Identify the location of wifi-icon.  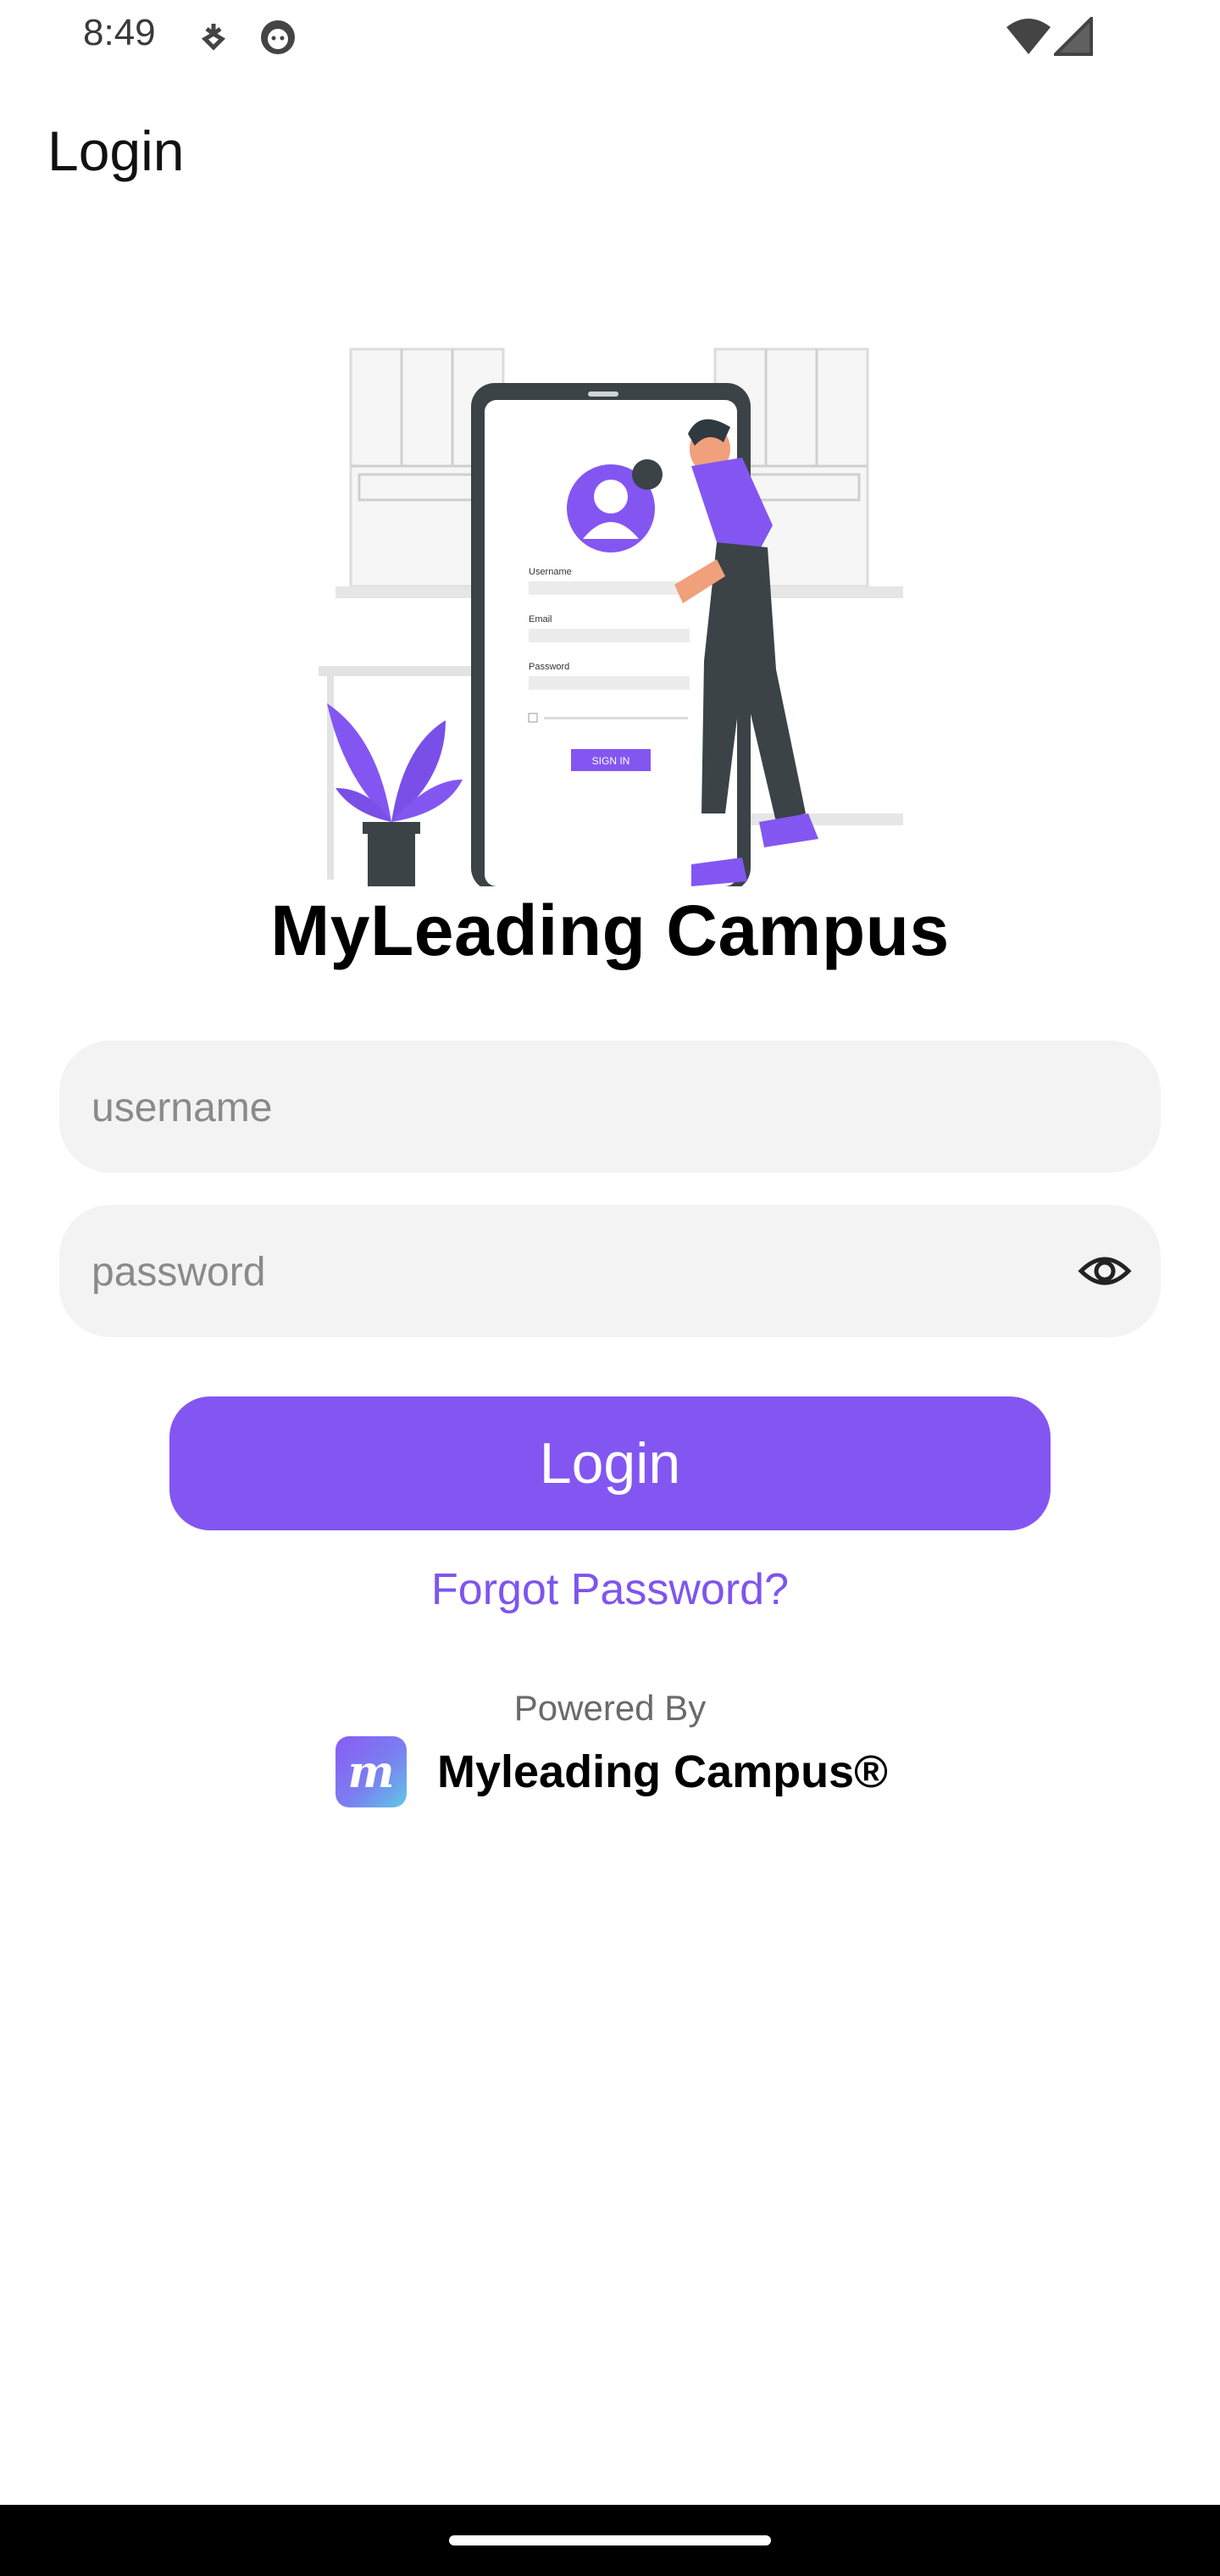
(1028, 38).